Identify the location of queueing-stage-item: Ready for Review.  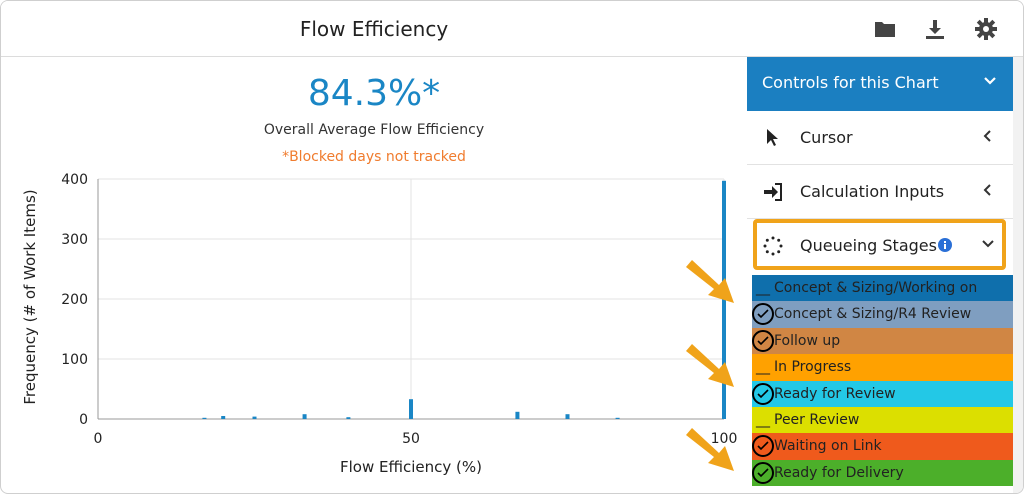
(885, 393).